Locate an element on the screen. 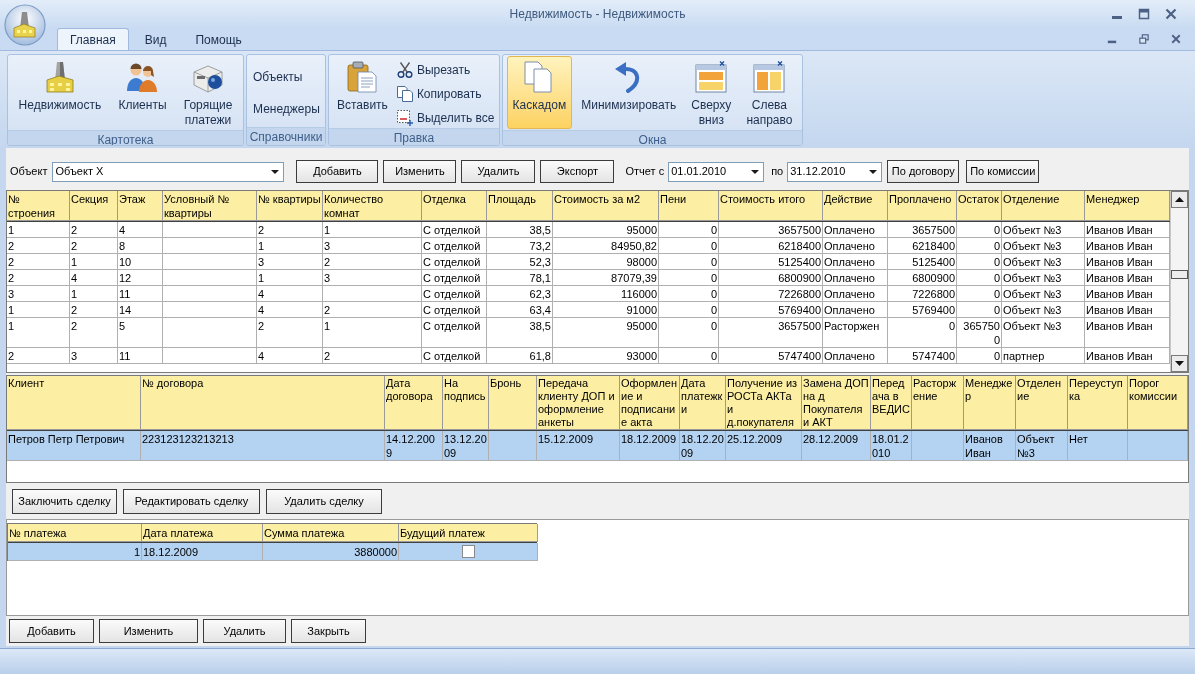 Image resolution: width=1195 pixels, height=674 pixels. column-header: Остаток is located at coordinates (979, 206).